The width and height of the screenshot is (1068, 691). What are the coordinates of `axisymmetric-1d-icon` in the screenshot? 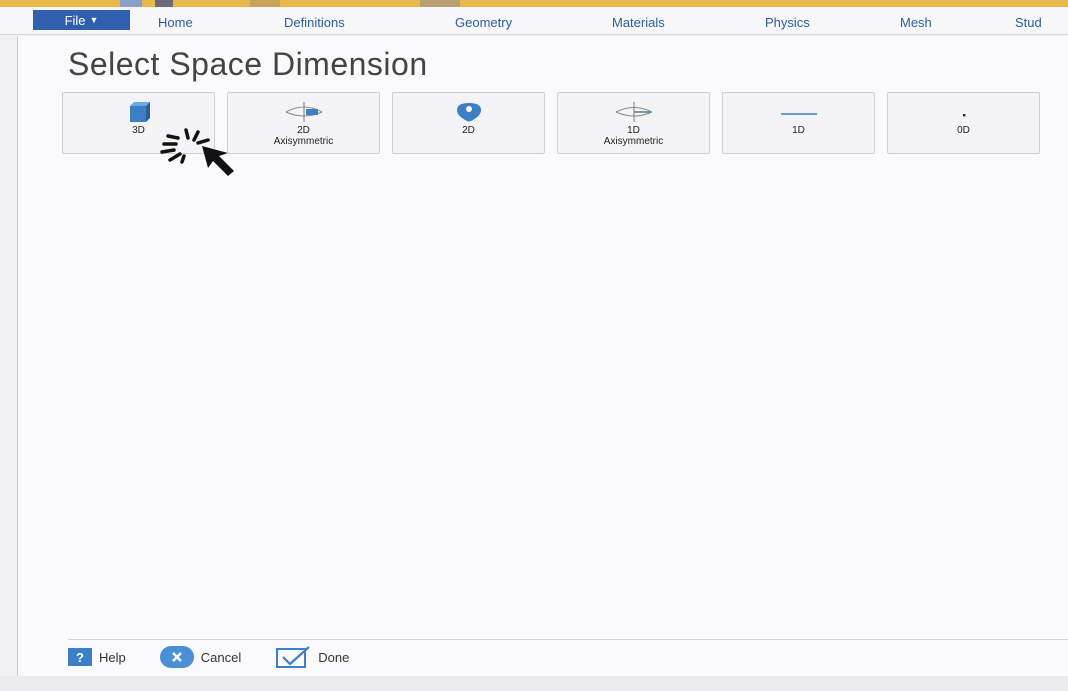 It's located at (634, 112).